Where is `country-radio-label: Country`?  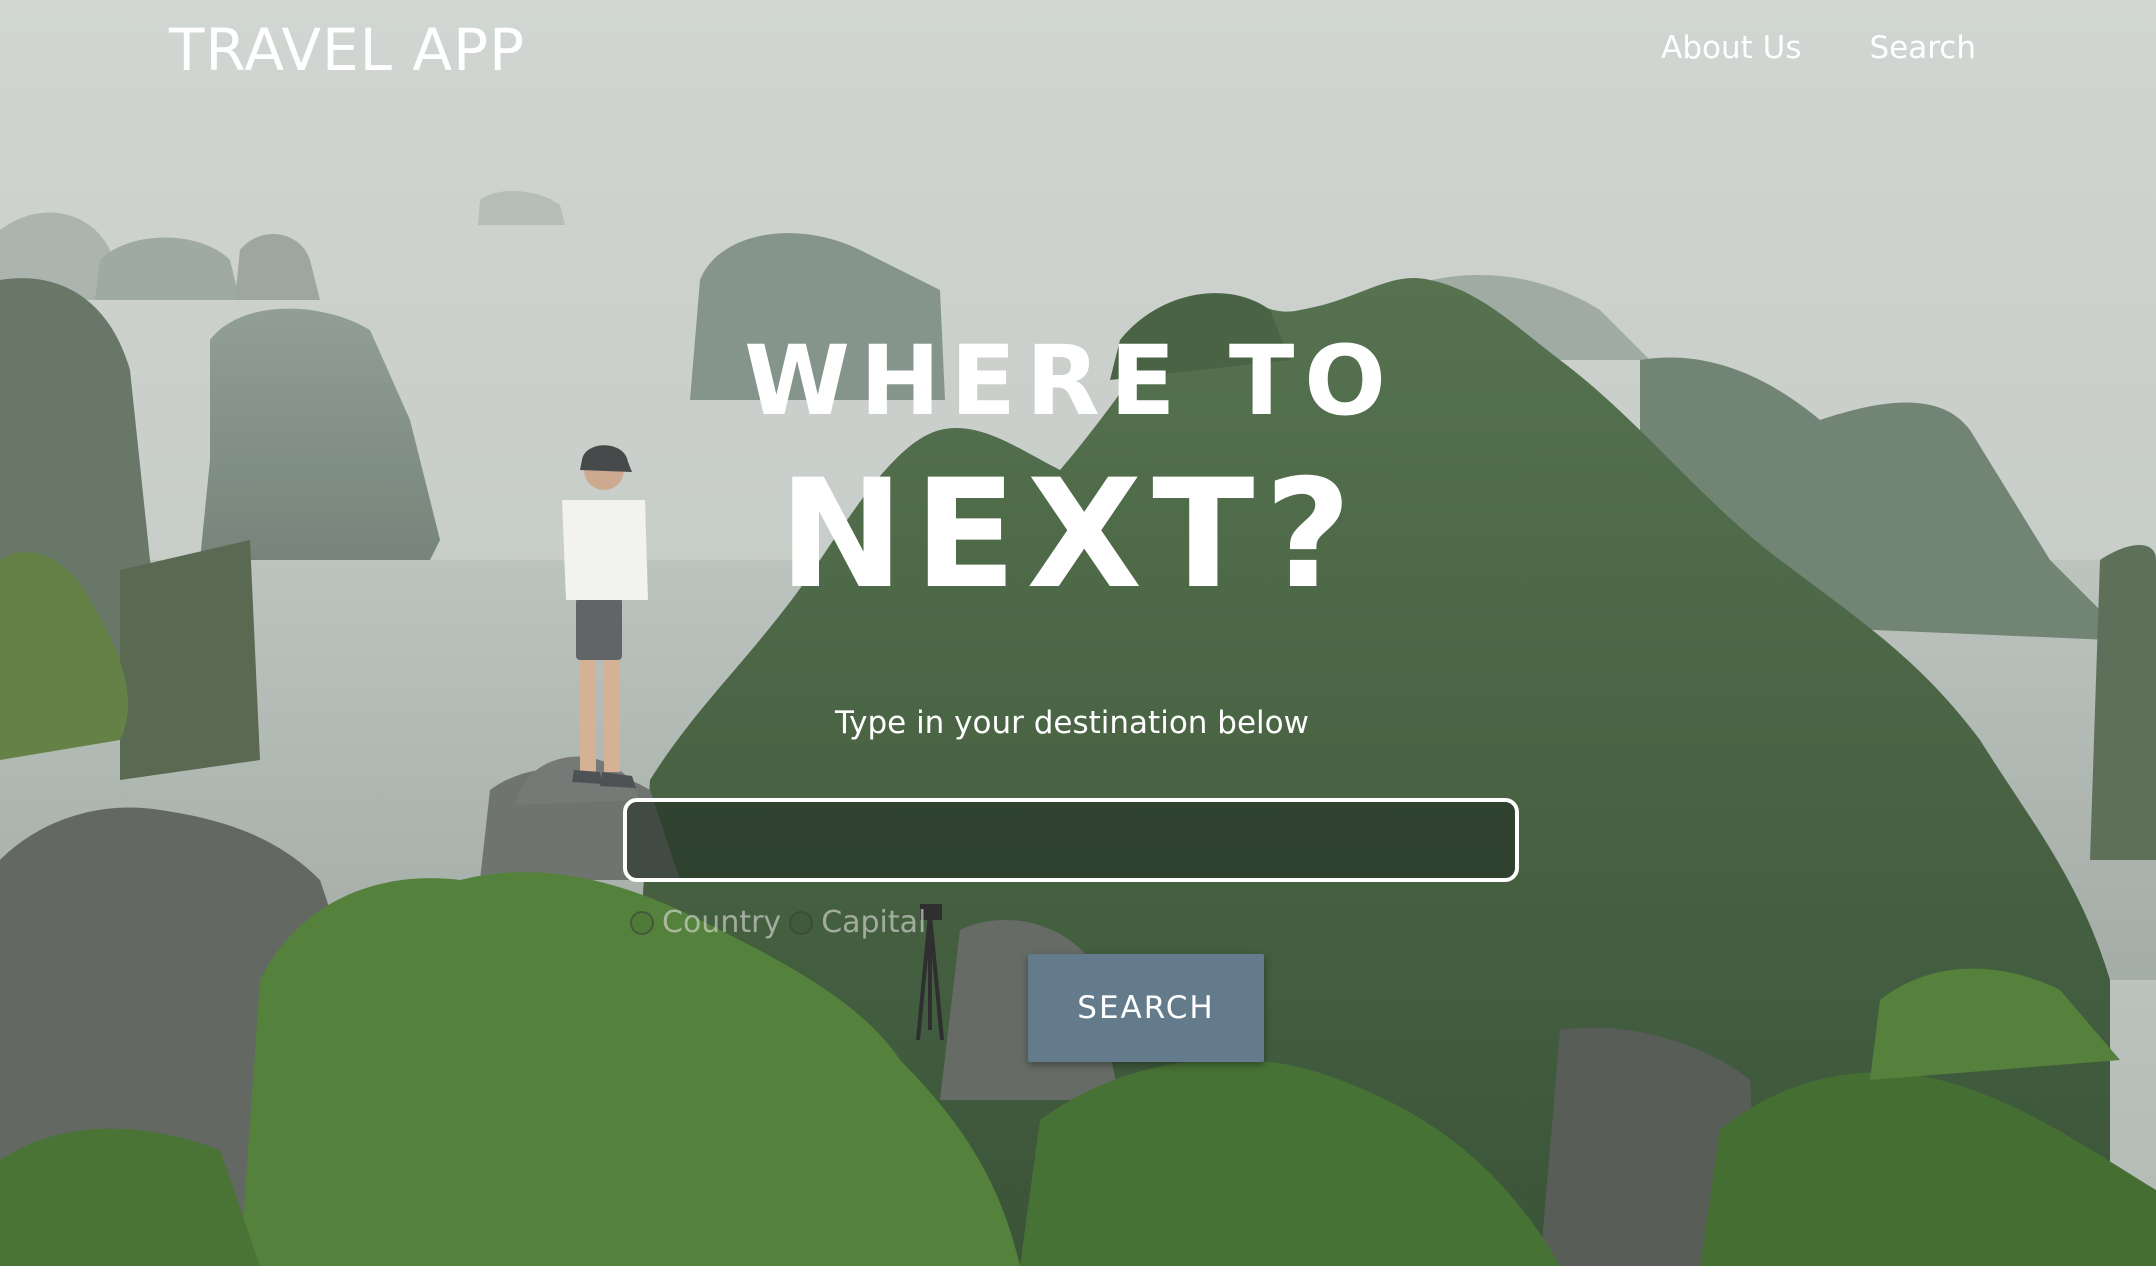
country-radio-label: Country is located at coordinates (722, 922).